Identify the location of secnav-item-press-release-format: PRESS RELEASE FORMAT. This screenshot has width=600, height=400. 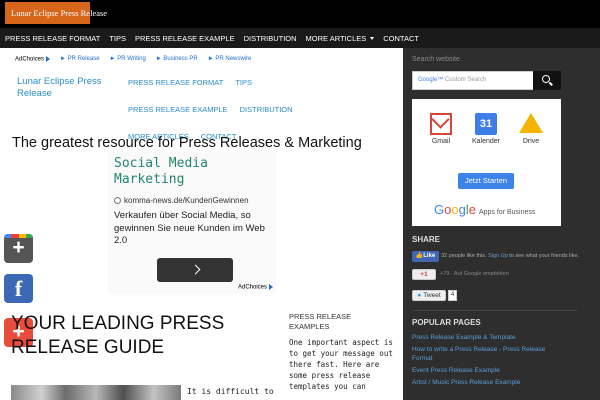
(175, 82).